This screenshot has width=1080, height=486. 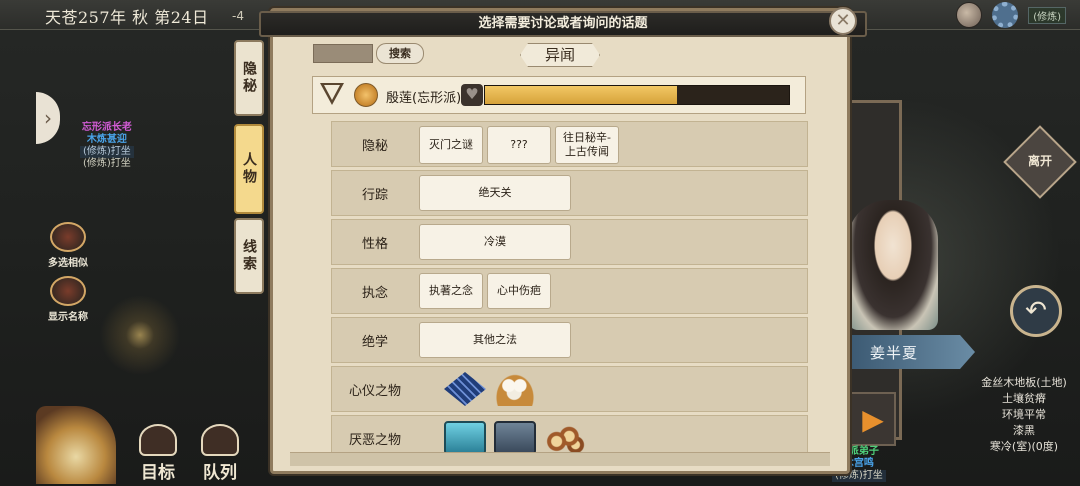 I want to click on topic-row-personality: 性格 冷漠, so click(x=569, y=242).